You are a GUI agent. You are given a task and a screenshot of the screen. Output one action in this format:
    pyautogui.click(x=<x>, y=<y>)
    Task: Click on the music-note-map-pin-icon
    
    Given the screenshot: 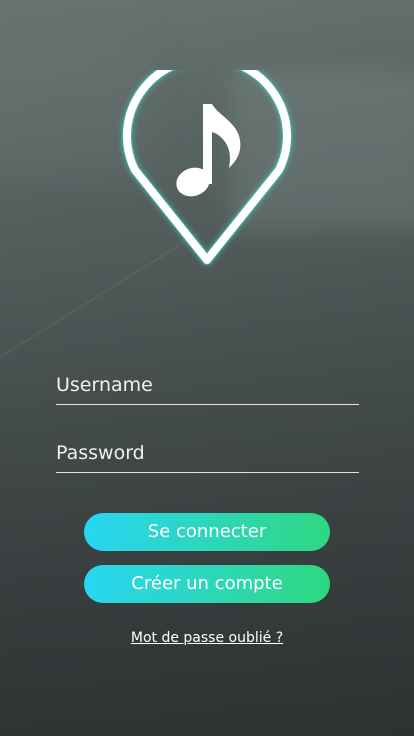 What is the action you would take?
    pyautogui.click(x=207, y=167)
    